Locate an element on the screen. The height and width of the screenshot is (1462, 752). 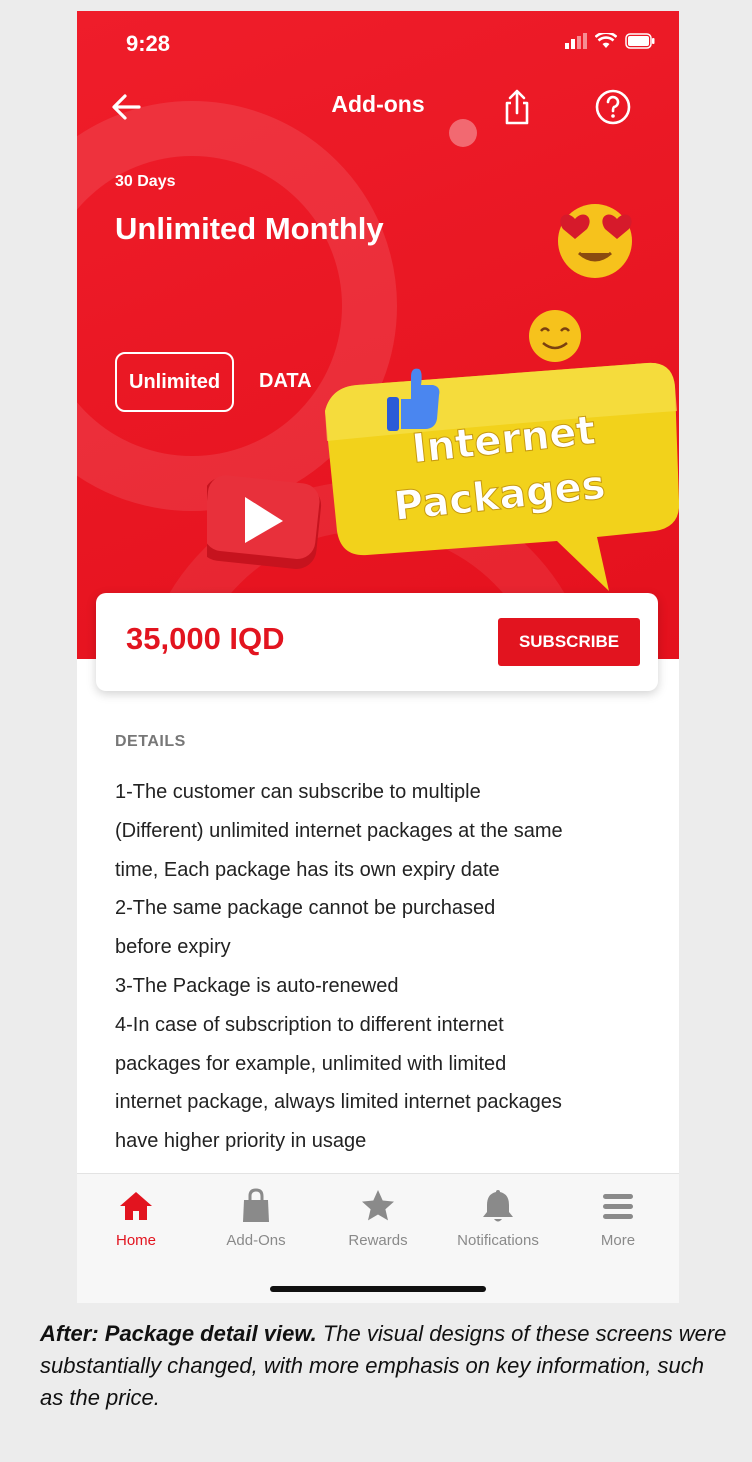
smile-emoji-icon is located at coordinates (555, 336).